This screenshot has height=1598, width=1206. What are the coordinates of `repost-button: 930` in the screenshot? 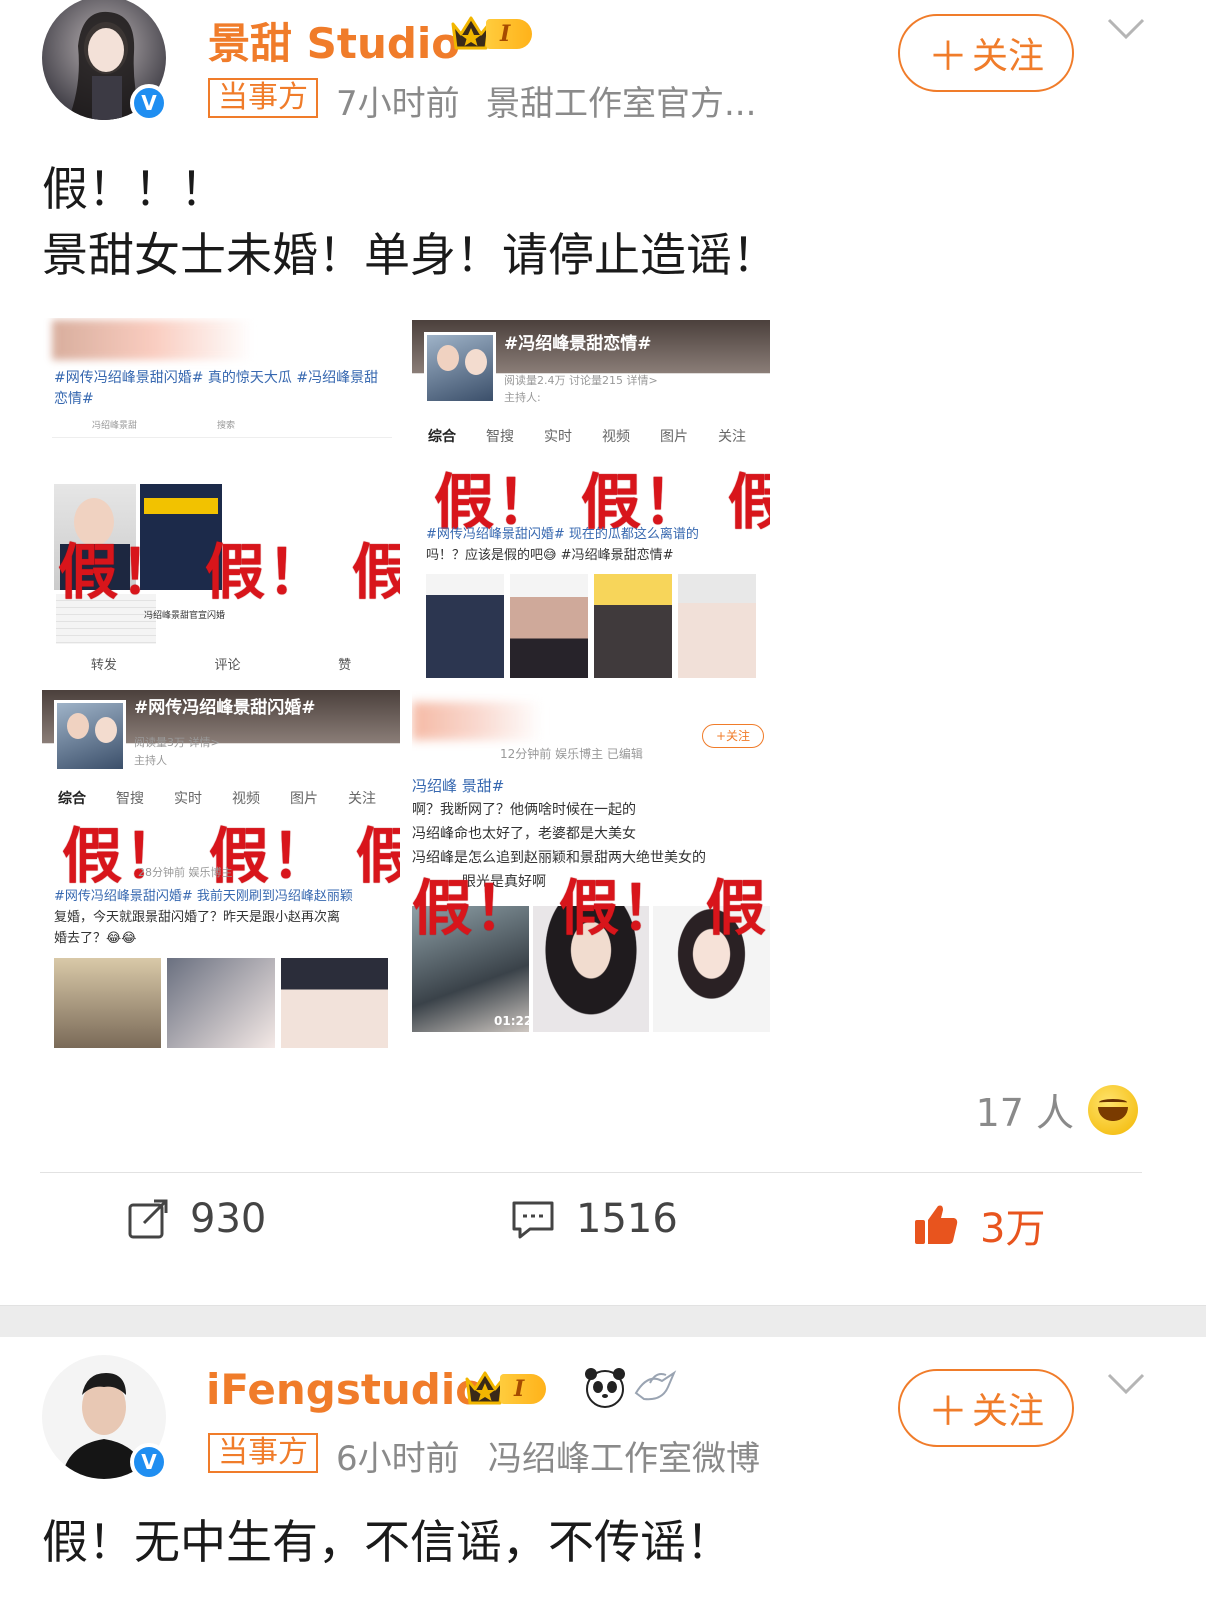 It's located at (196, 1219).